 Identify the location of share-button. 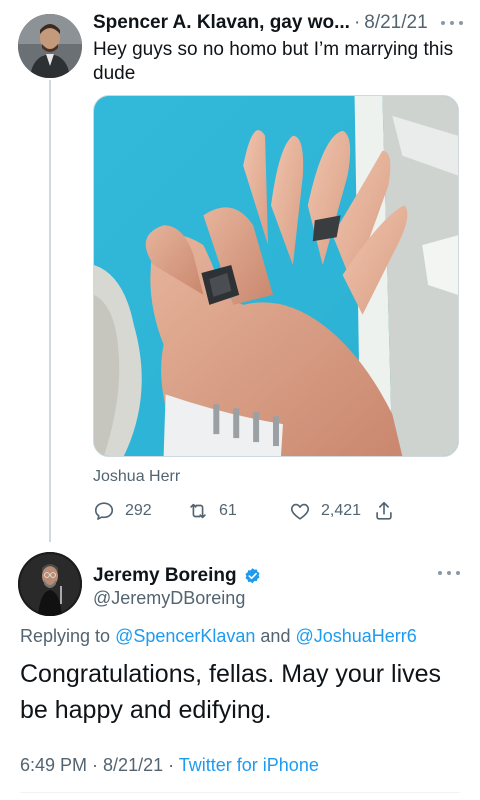
(384, 511).